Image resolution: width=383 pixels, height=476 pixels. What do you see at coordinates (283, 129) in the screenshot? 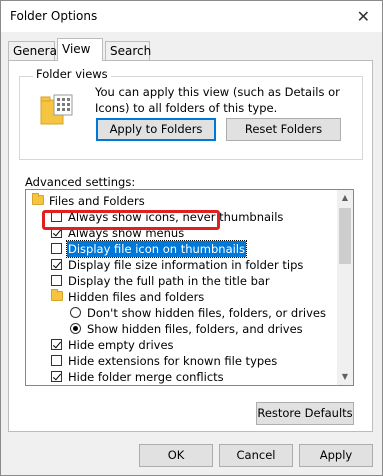
I see `reset-folders-button: Reset Folders` at bounding box center [283, 129].